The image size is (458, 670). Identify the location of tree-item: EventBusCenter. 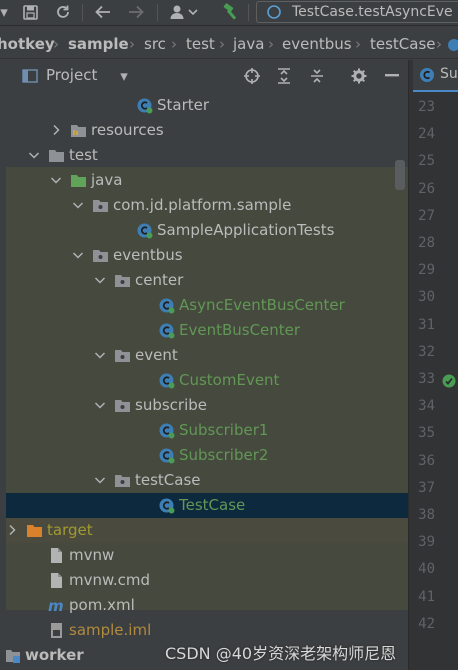
(207, 330).